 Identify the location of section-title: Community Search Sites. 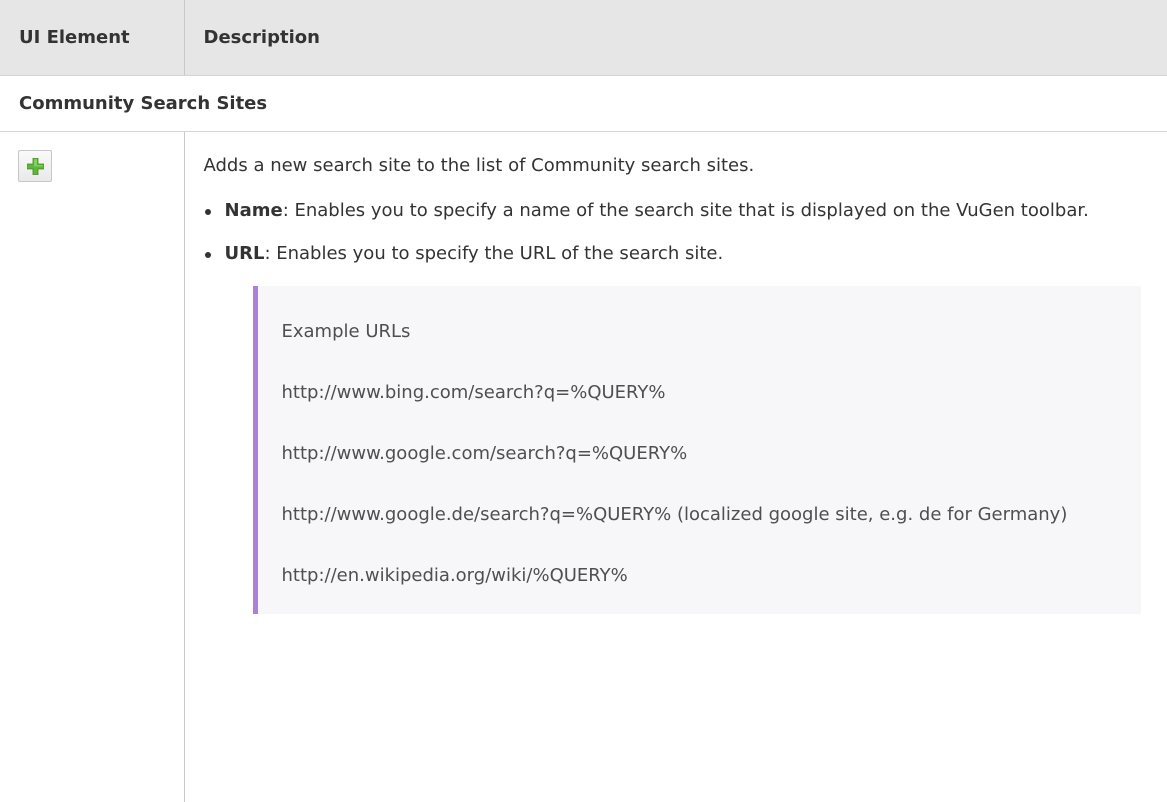
(583, 103).